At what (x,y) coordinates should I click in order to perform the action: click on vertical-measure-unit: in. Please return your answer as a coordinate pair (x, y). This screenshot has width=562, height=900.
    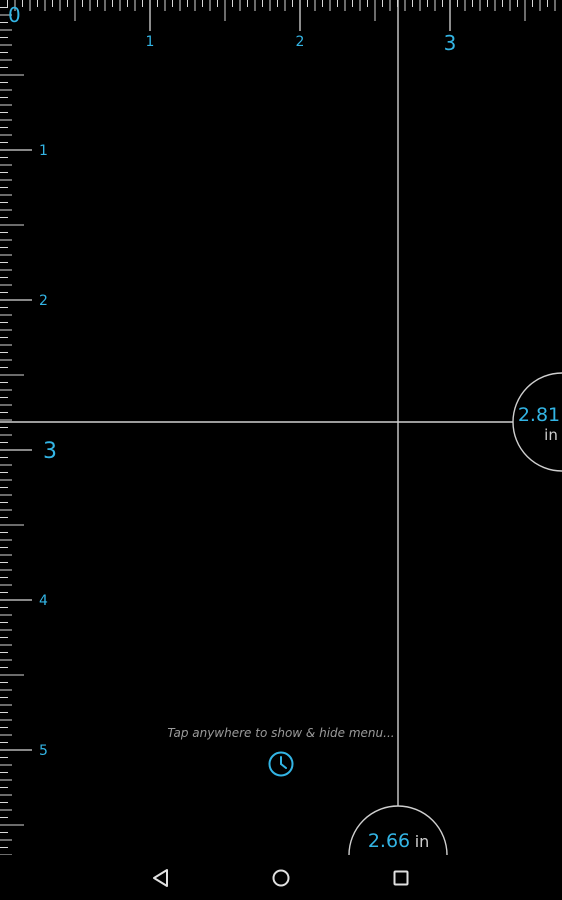
    Looking at the image, I should click on (422, 841).